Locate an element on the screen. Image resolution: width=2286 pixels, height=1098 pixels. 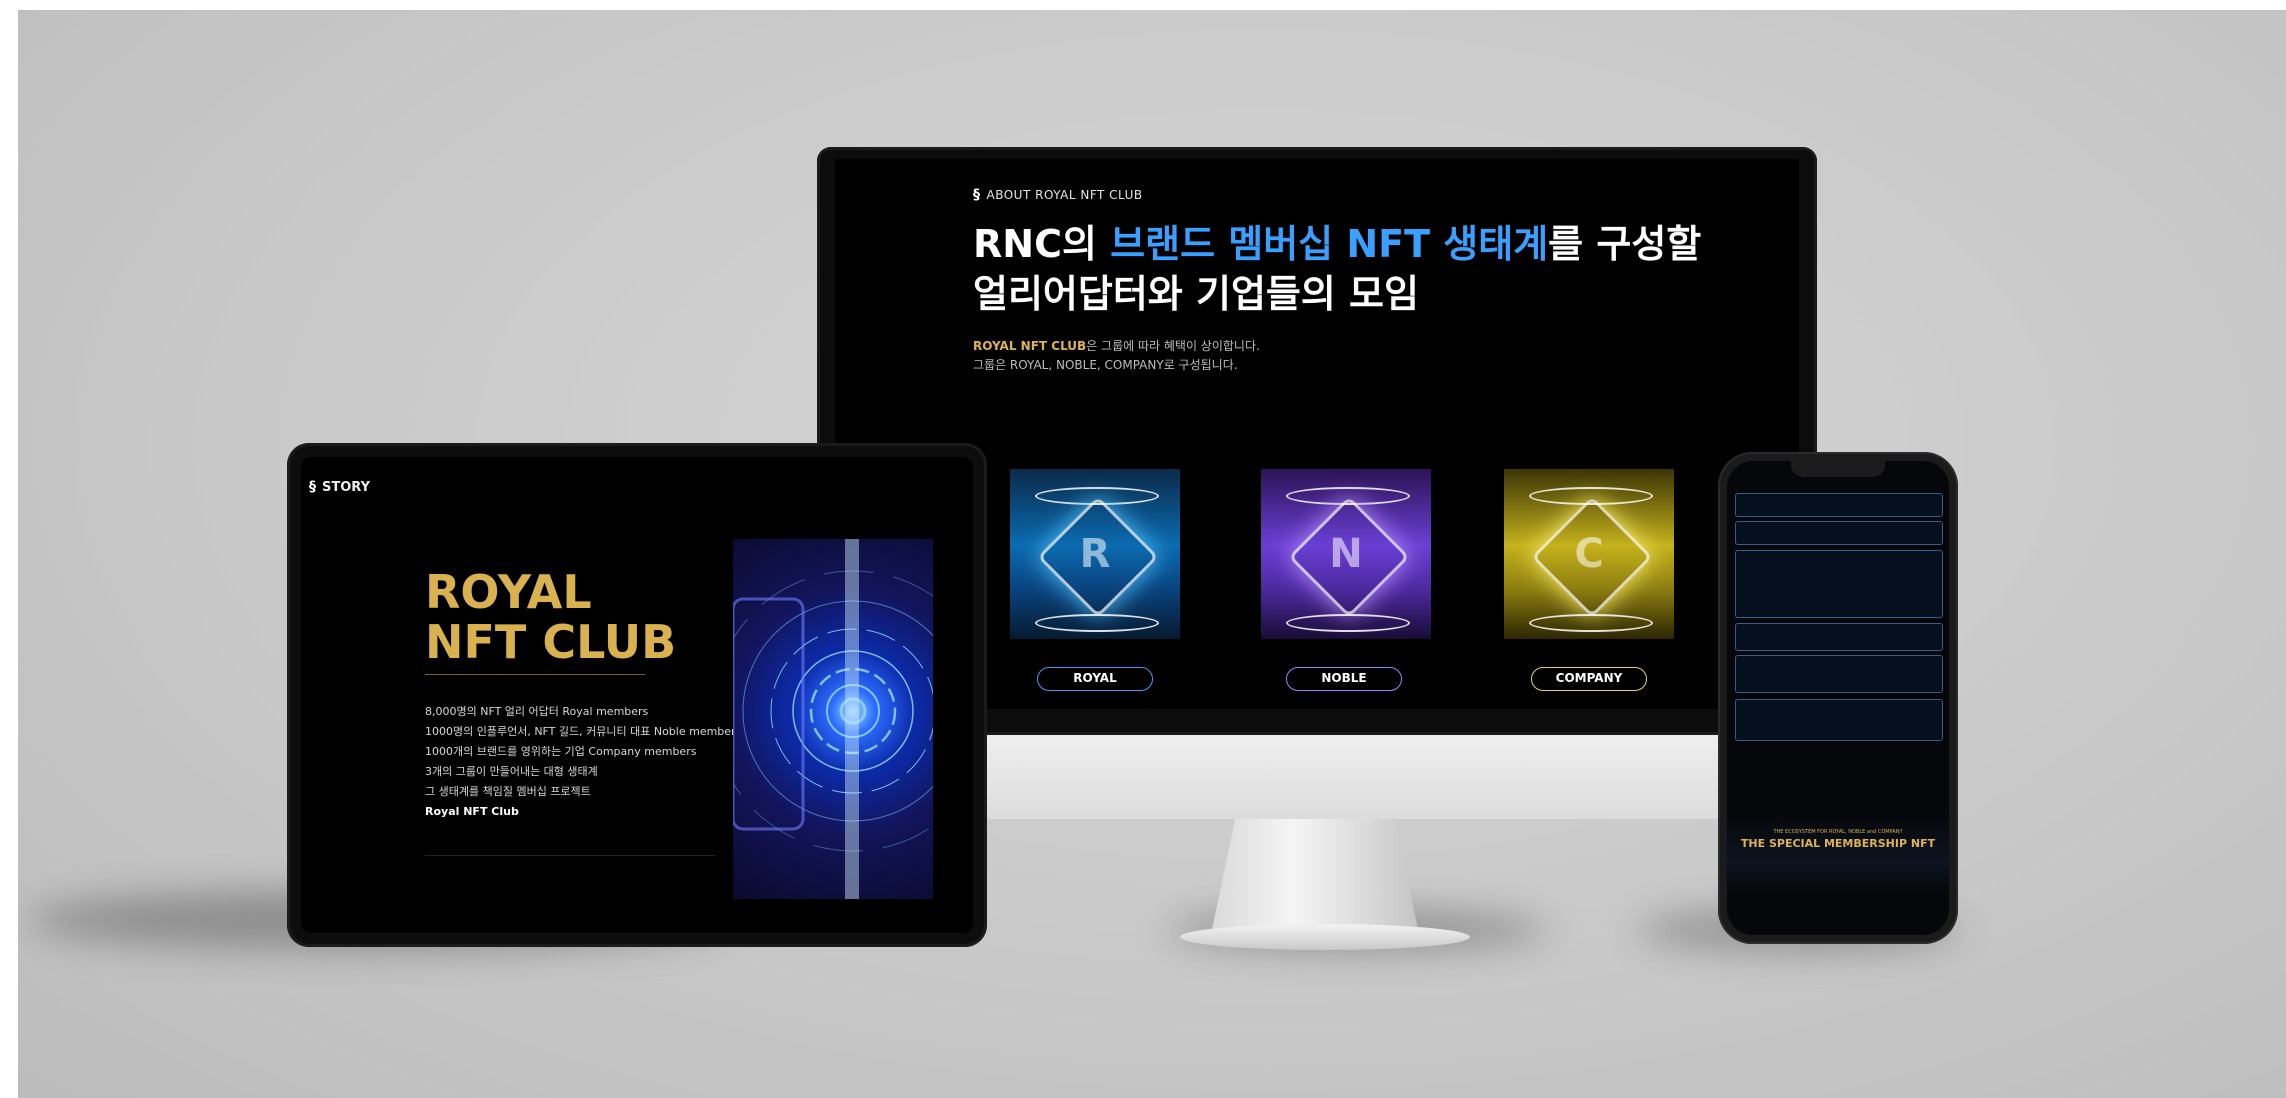
tier-card-company: C is located at coordinates (1589, 554).